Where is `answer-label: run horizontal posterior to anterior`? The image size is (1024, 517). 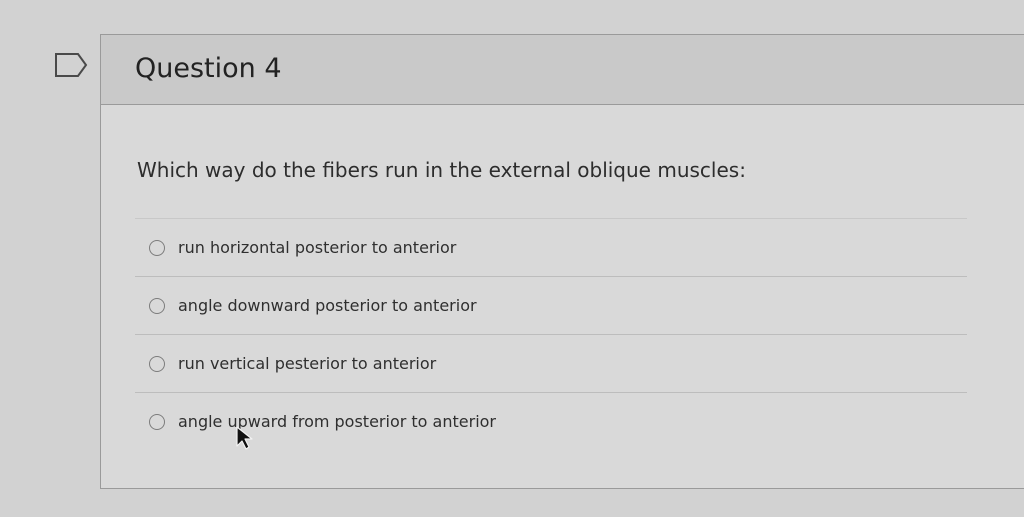
answer-label: run horizontal posterior to anterior is located at coordinates (317, 248).